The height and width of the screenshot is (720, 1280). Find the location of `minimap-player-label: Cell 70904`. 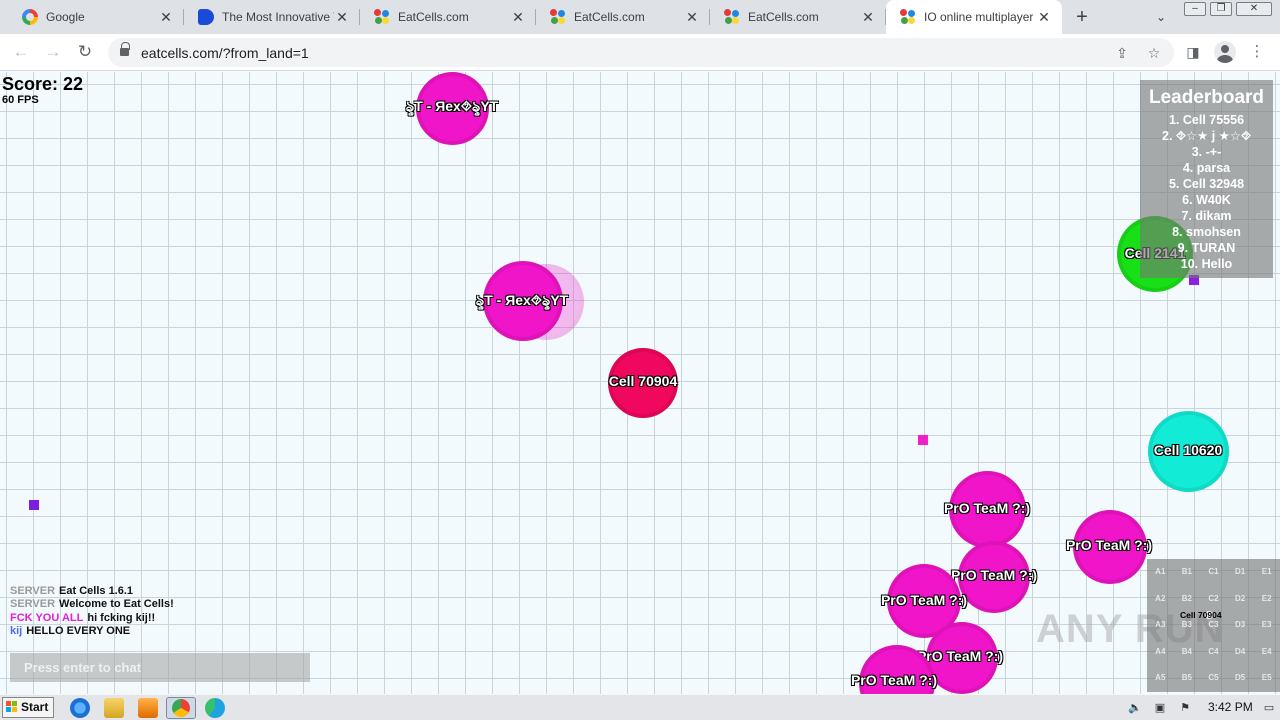

minimap-player-label: Cell 70904 is located at coordinates (1201, 615).